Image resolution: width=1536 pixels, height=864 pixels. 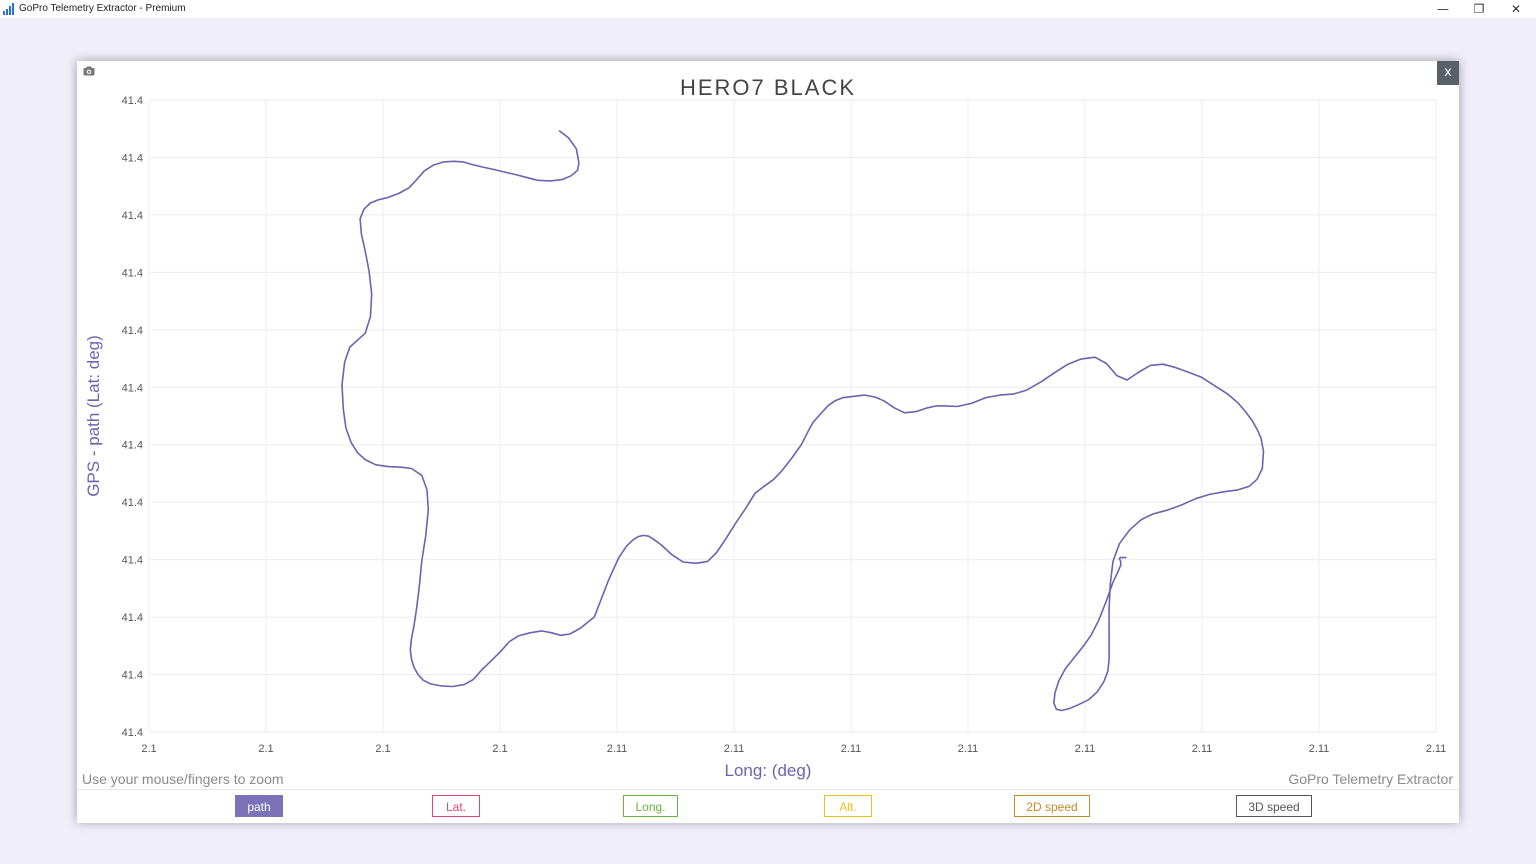 What do you see at coordinates (1274, 806) in the screenshot?
I see `tab-3d-speed: 3D speed` at bounding box center [1274, 806].